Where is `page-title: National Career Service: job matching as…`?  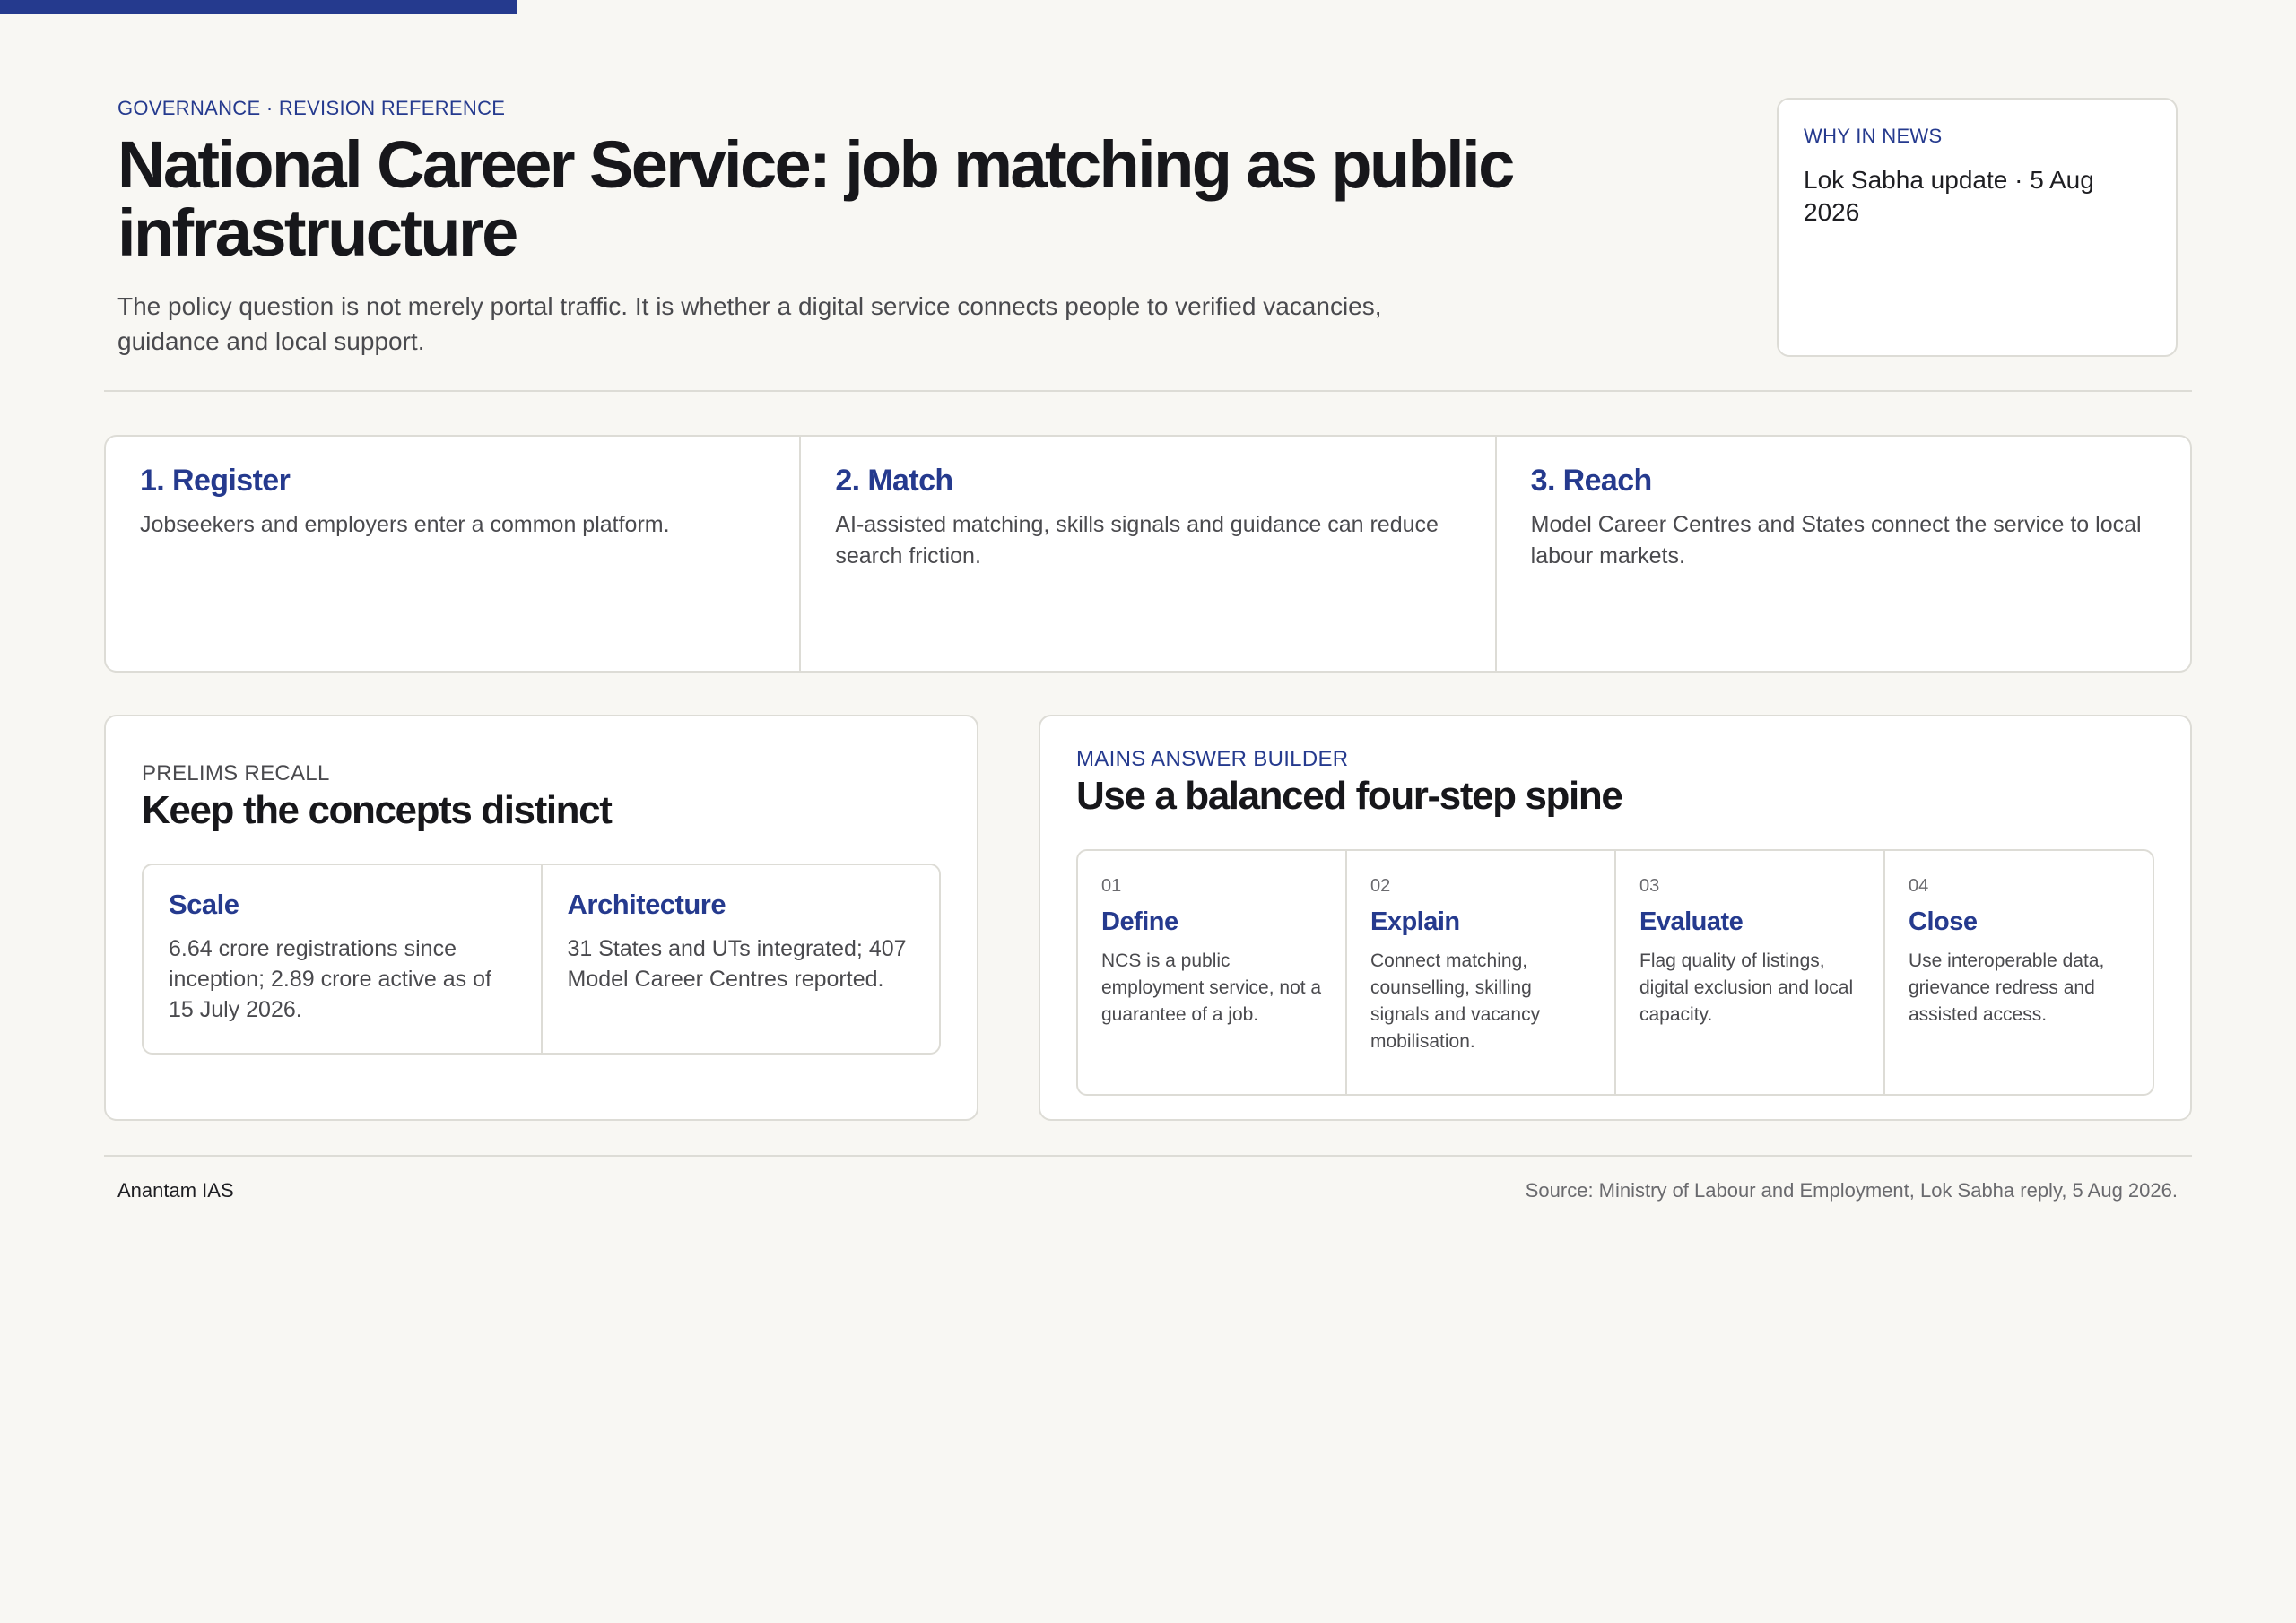
page-title: National Career Service: job matching as… is located at coordinates (816, 198).